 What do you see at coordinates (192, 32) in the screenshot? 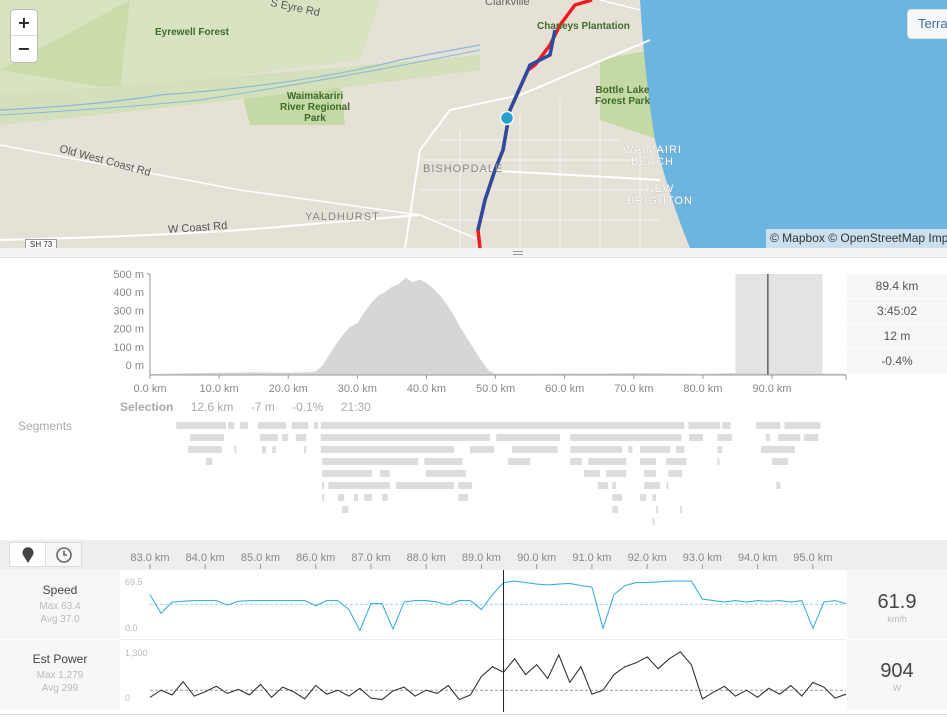
I see `map-label: Eyrewell Forest` at bounding box center [192, 32].